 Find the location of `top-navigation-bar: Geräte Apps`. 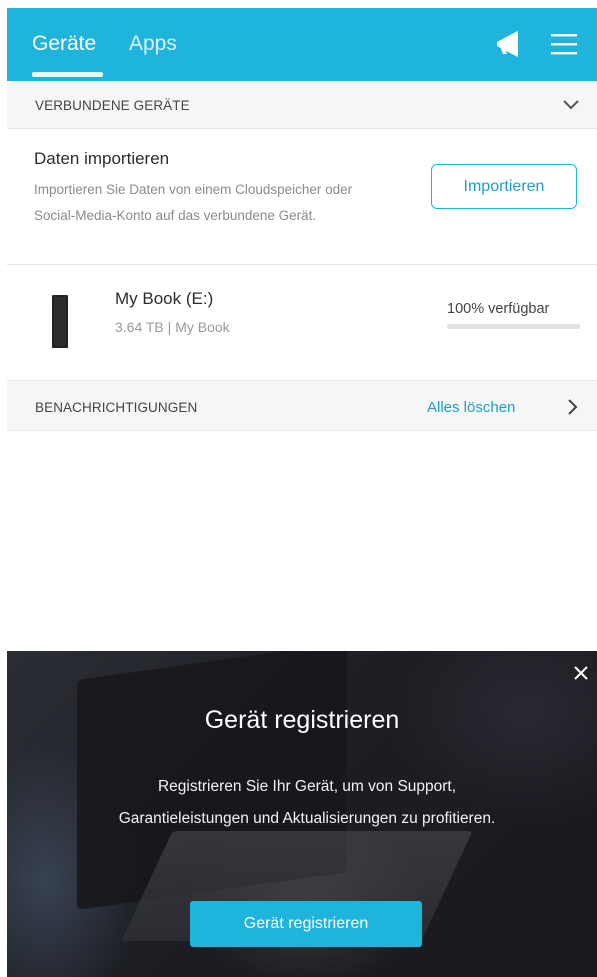

top-navigation-bar: Geräte Apps is located at coordinates (302, 44).